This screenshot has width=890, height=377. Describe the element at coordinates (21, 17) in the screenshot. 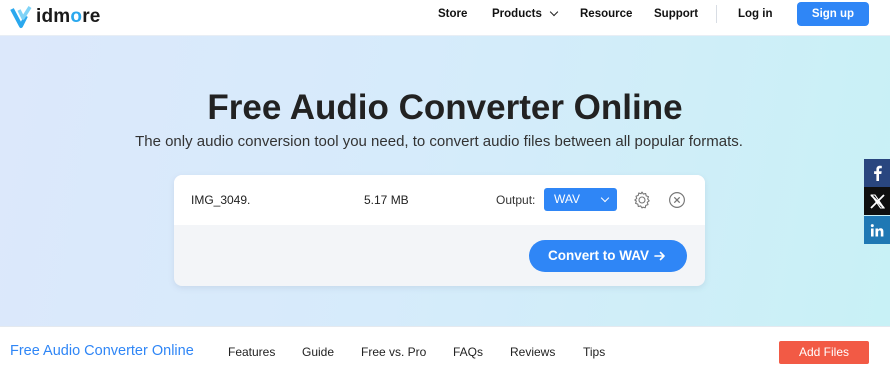

I see `vidmore-logo-icon` at that location.